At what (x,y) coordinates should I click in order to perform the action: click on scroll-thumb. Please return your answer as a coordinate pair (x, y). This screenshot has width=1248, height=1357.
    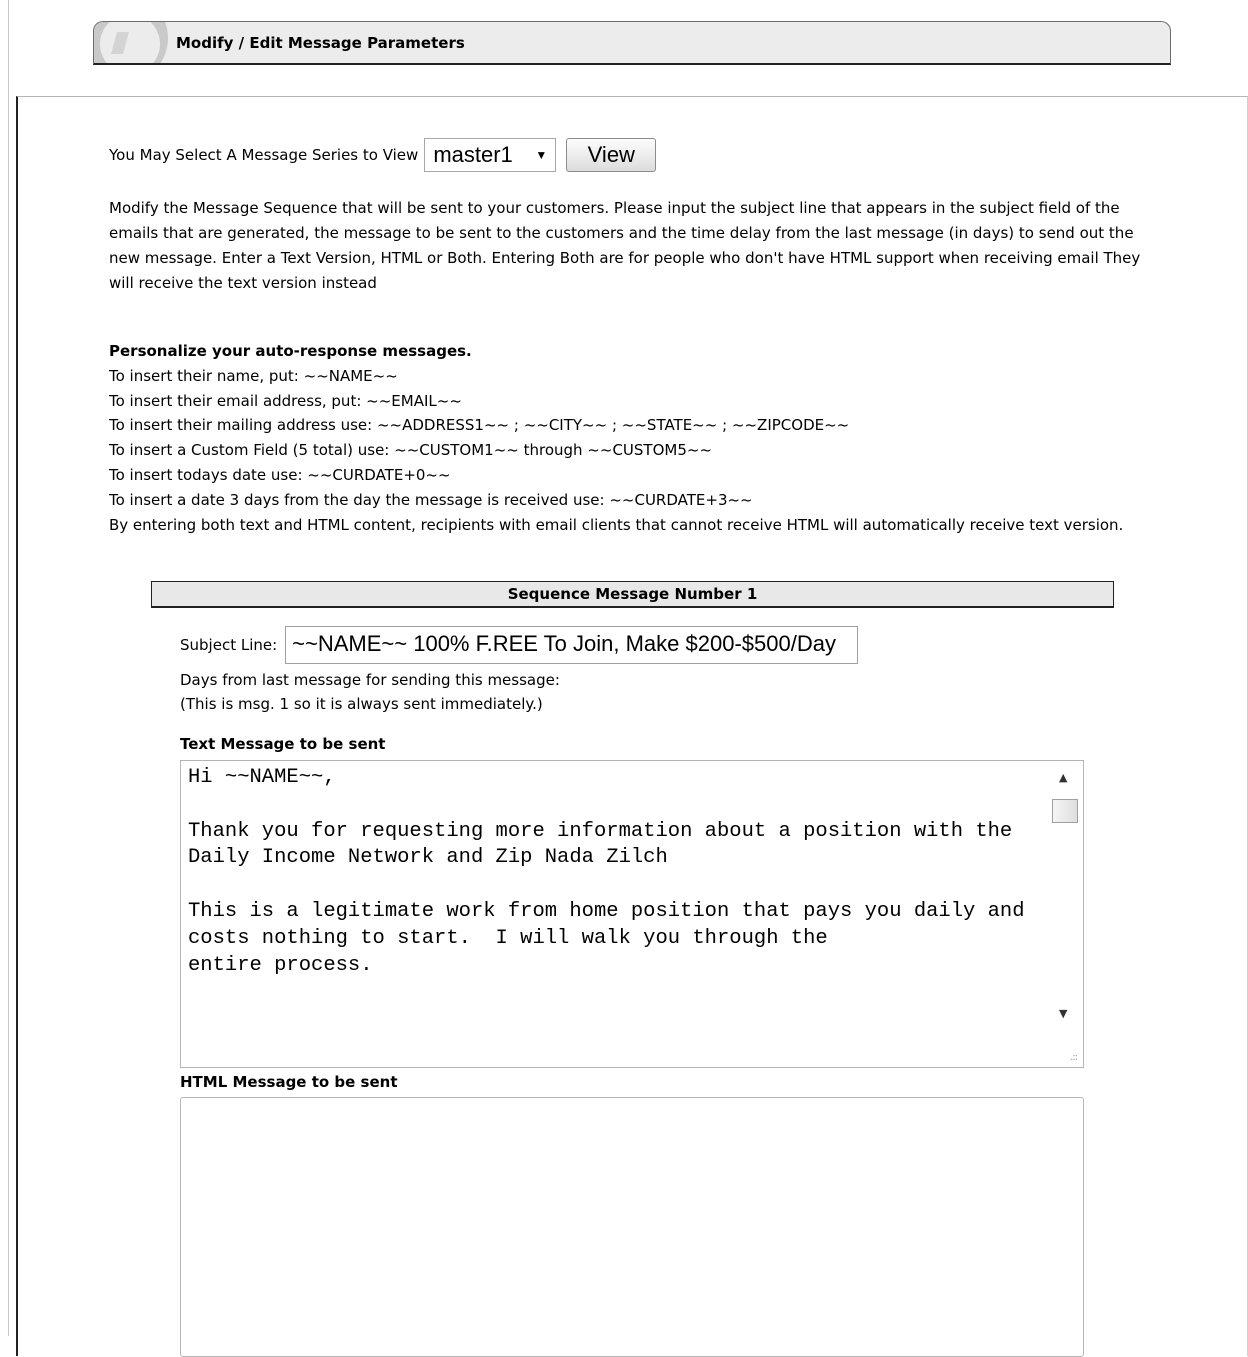
    Looking at the image, I should click on (1065, 811).